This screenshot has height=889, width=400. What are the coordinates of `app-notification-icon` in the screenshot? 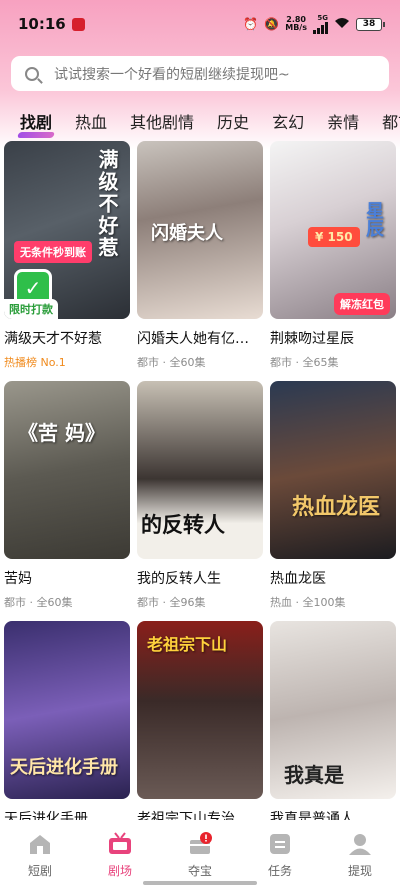 It's located at (78, 24).